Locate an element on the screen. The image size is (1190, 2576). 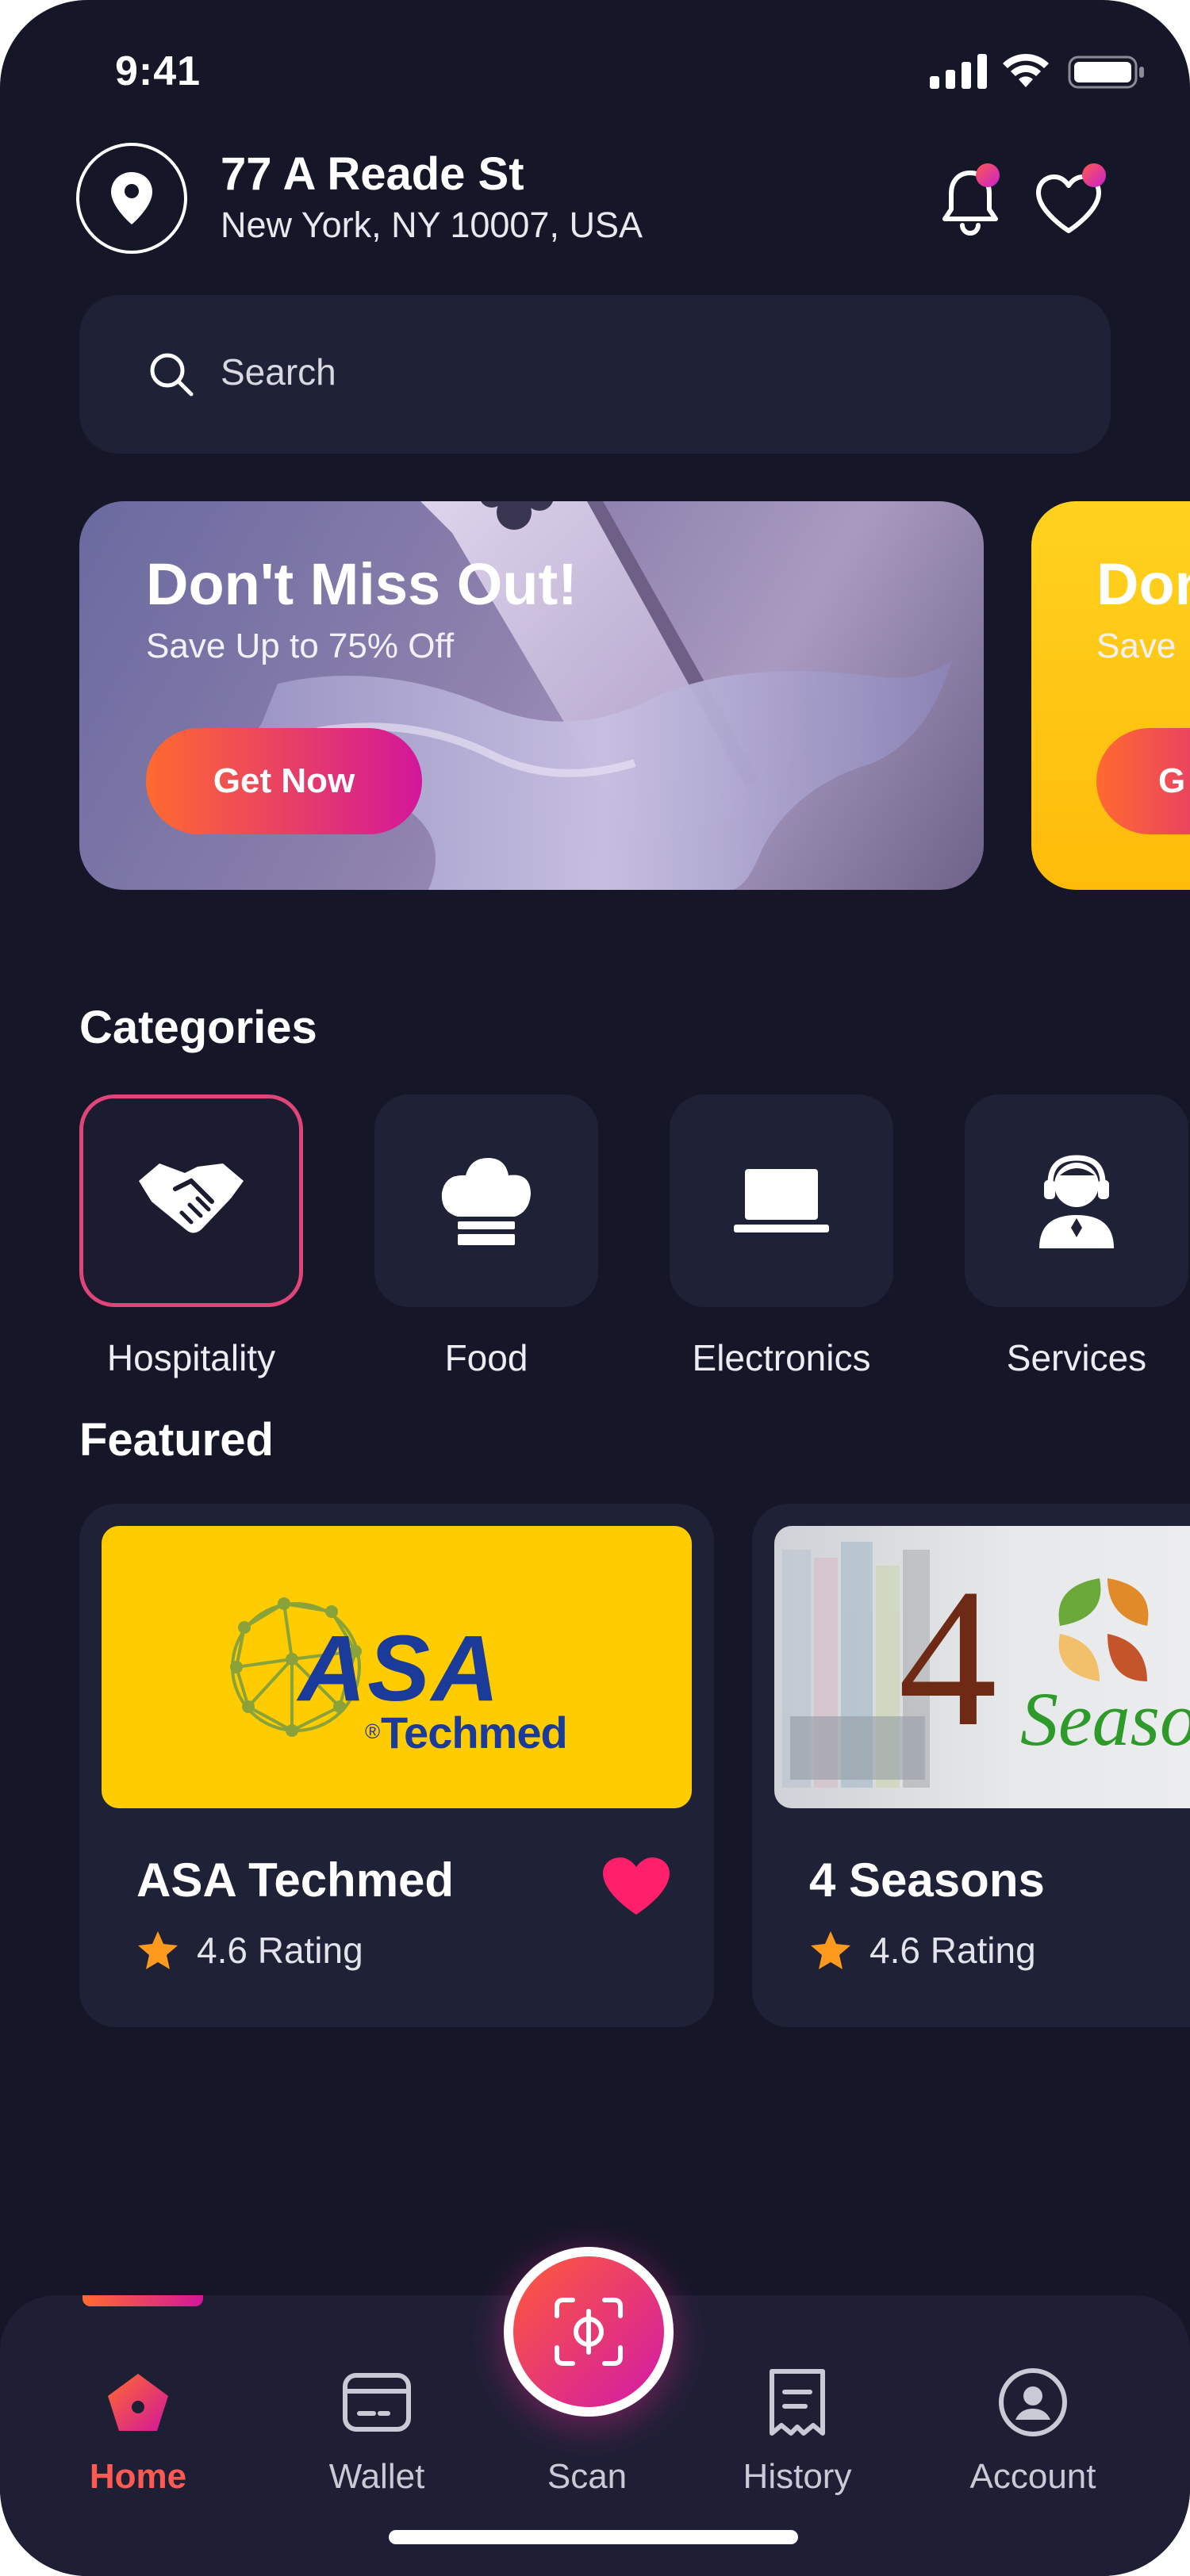
category-tile-services is located at coordinates (1076, 1200).